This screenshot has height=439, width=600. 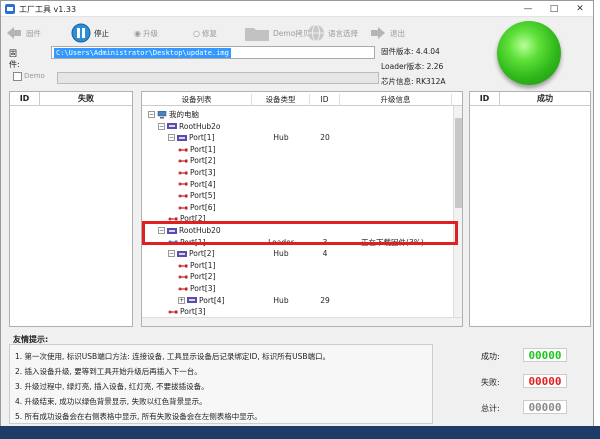 I want to click on close-button: ✕, so click(x=580, y=9).